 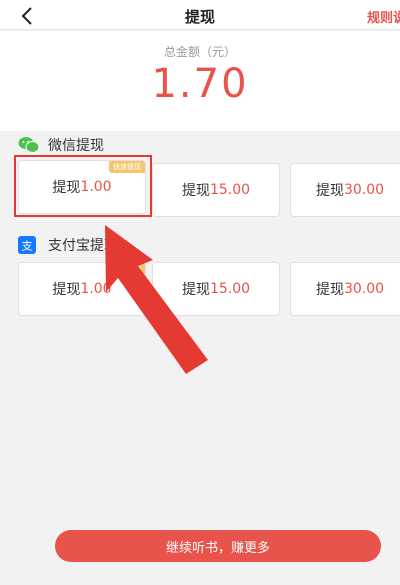 What do you see at coordinates (76, 146) in the screenshot?
I see `wechat-section-title: 微信提现` at bounding box center [76, 146].